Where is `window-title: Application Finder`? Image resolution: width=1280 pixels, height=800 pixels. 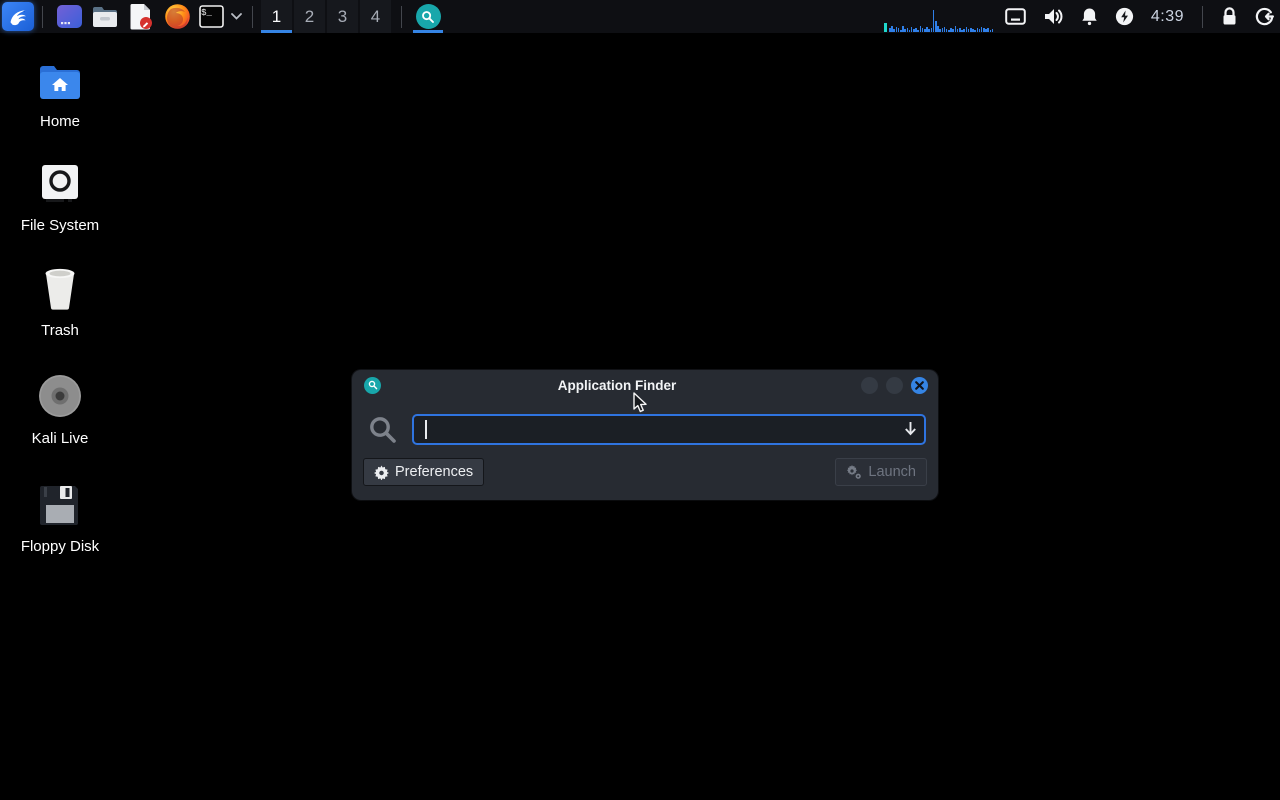
window-title: Application Finder is located at coordinates (617, 385).